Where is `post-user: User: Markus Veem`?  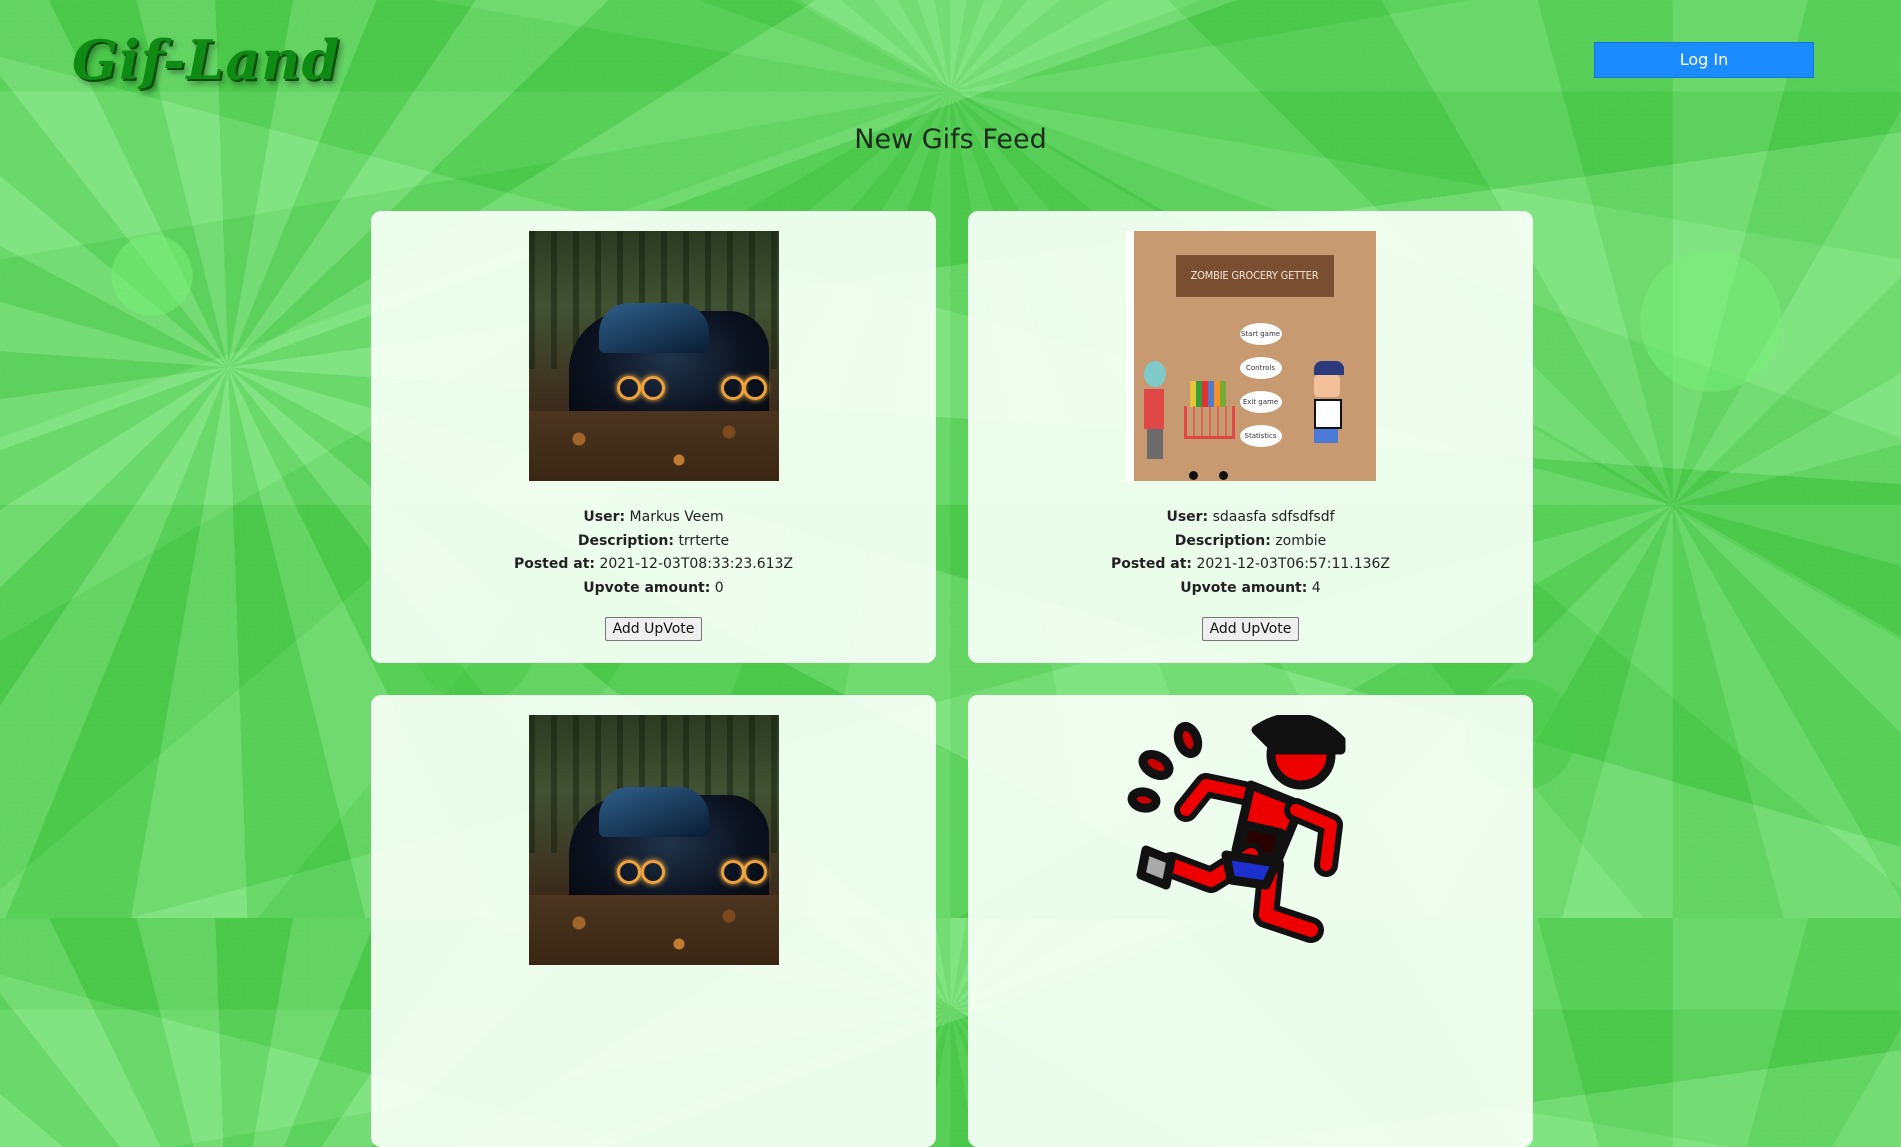 post-user: User: Markus Veem is located at coordinates (653, 518).